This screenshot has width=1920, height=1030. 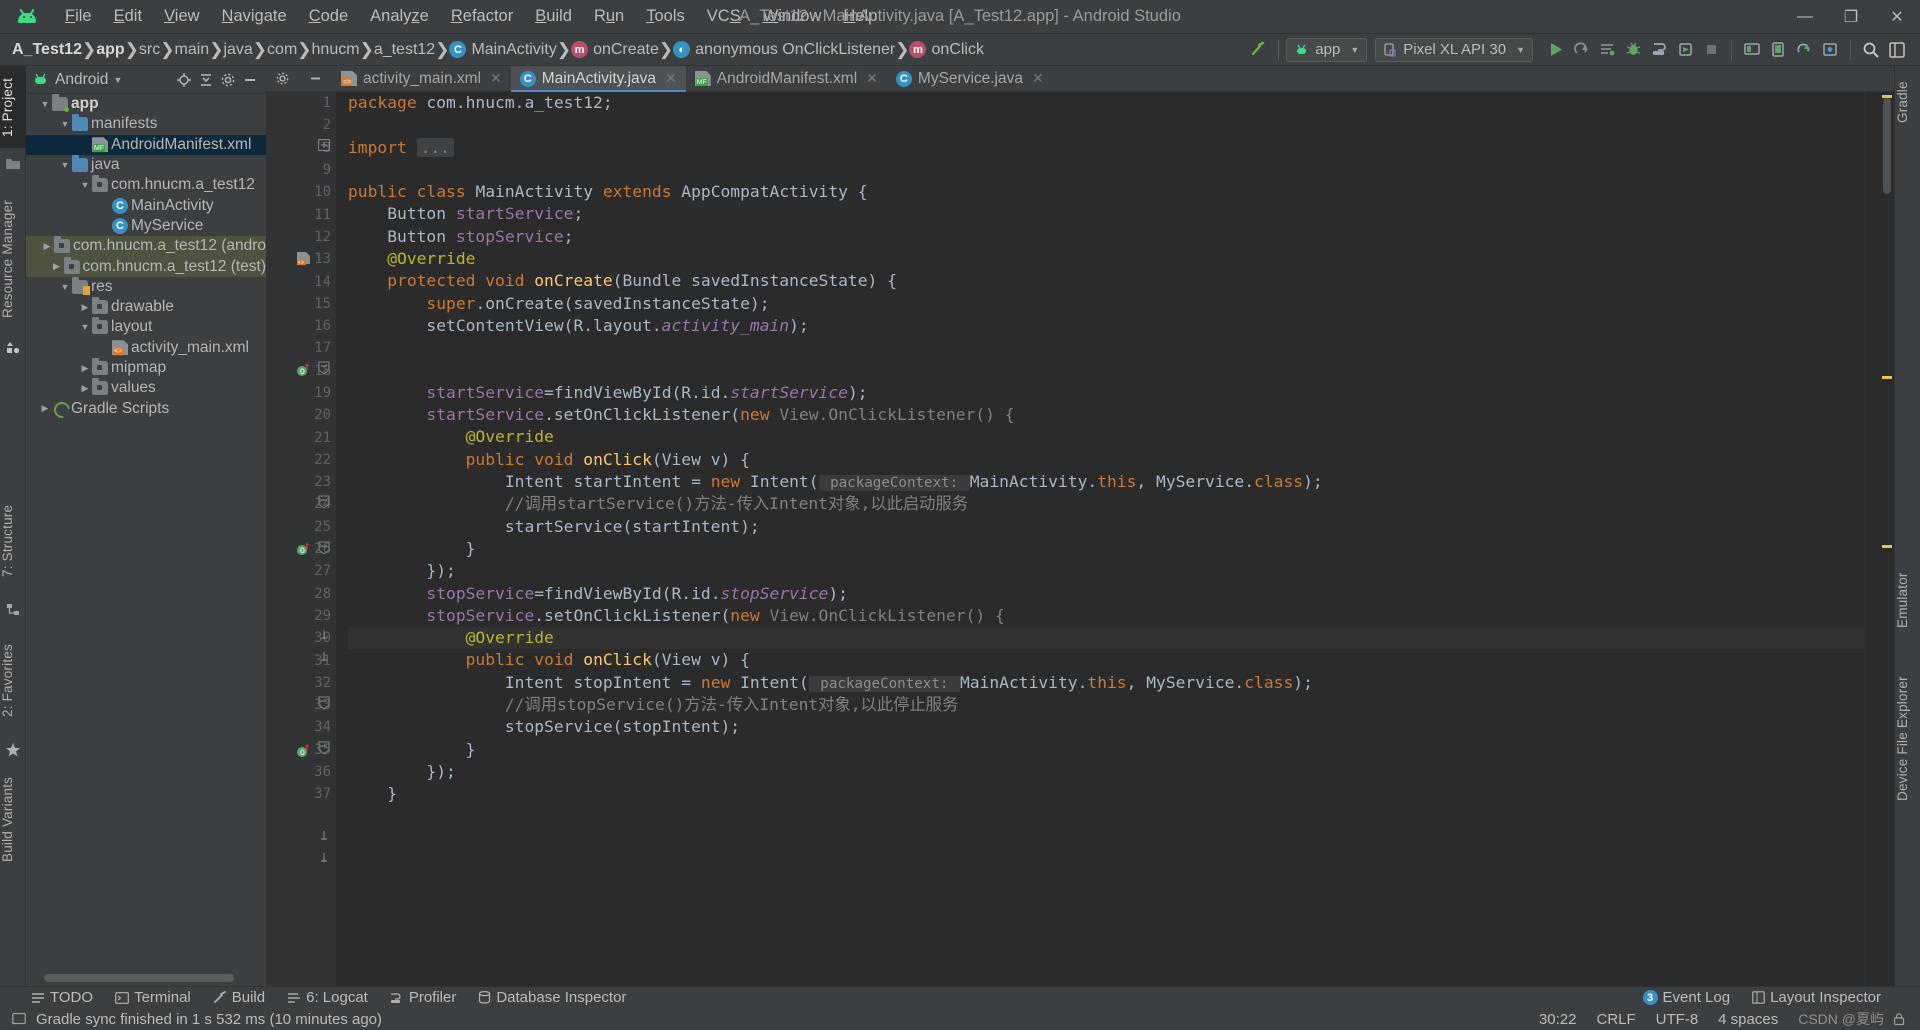 I want to click on line-number: 11, so click(x=301, y=214).